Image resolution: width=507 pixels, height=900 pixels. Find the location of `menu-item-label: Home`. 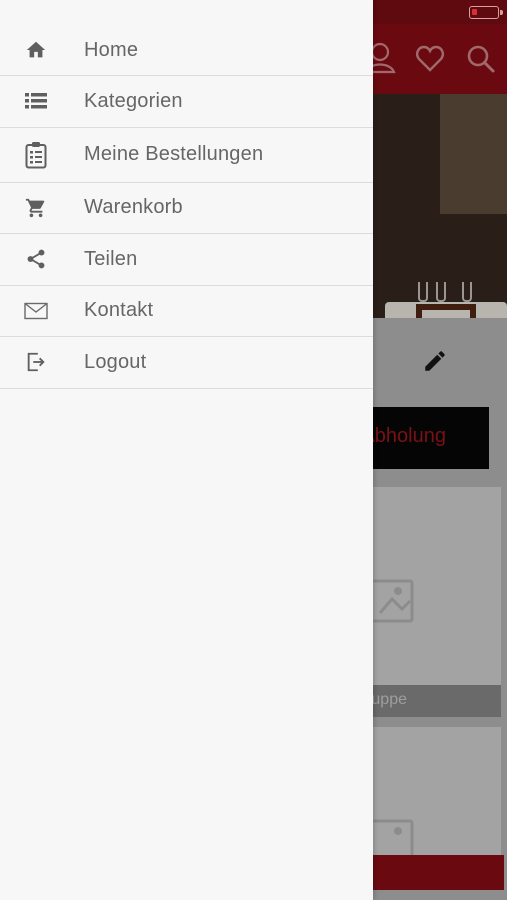

menu-item-label: Home is located at coordinates (111, 49).